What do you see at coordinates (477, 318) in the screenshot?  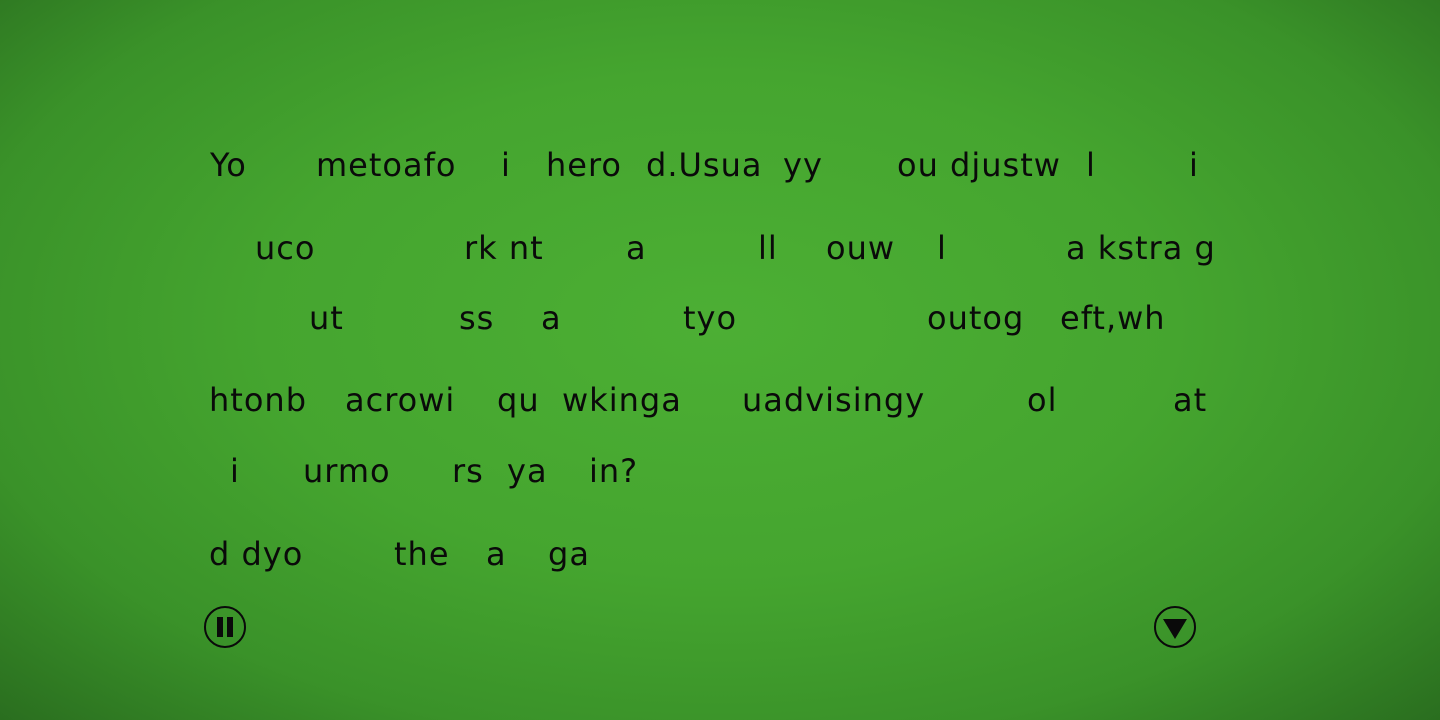 I see `text-fragment: ss` at bounding box center [477, 318].